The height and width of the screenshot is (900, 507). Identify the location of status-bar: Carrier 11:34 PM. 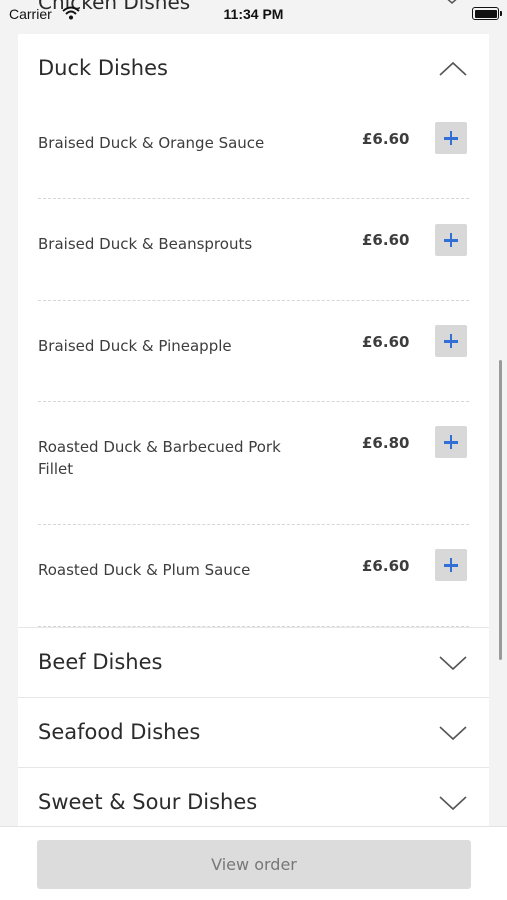
(253, 14).